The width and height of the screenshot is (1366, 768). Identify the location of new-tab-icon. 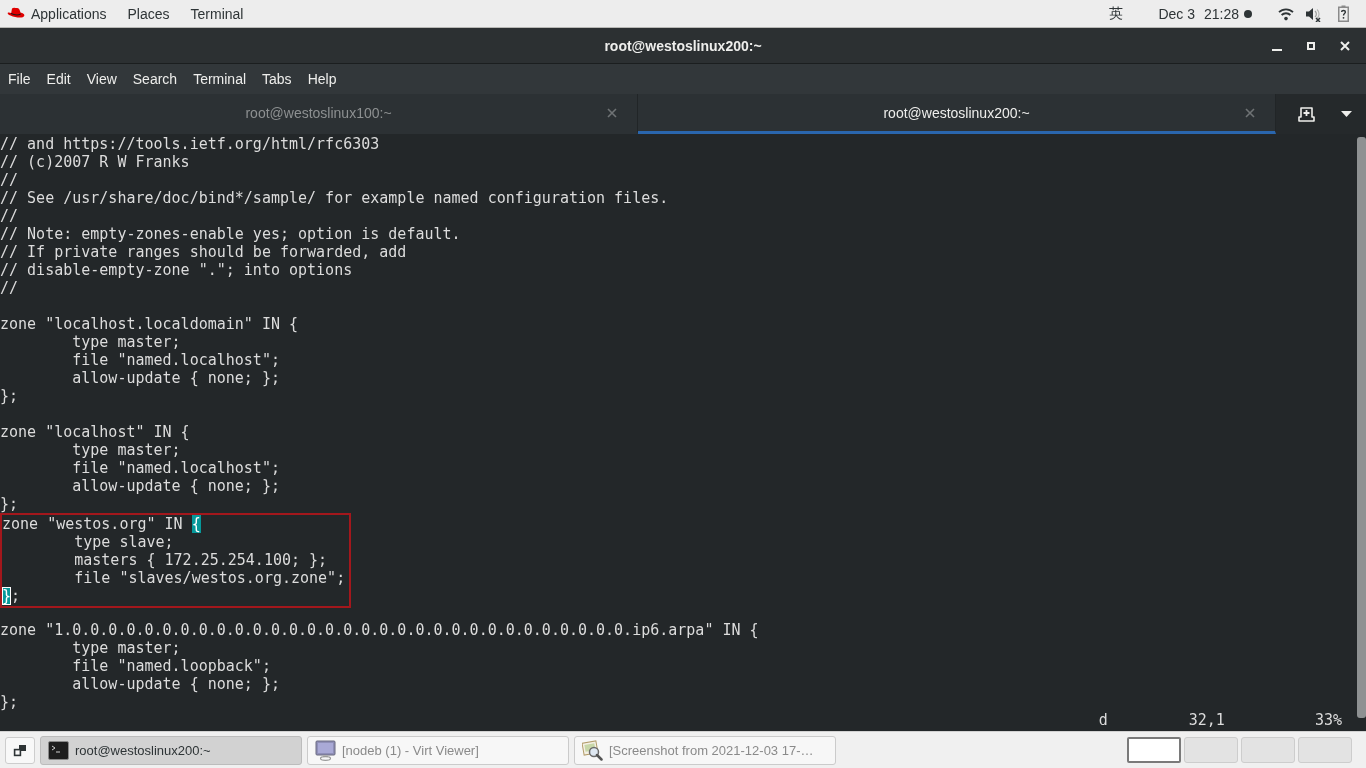
(1306, 114).